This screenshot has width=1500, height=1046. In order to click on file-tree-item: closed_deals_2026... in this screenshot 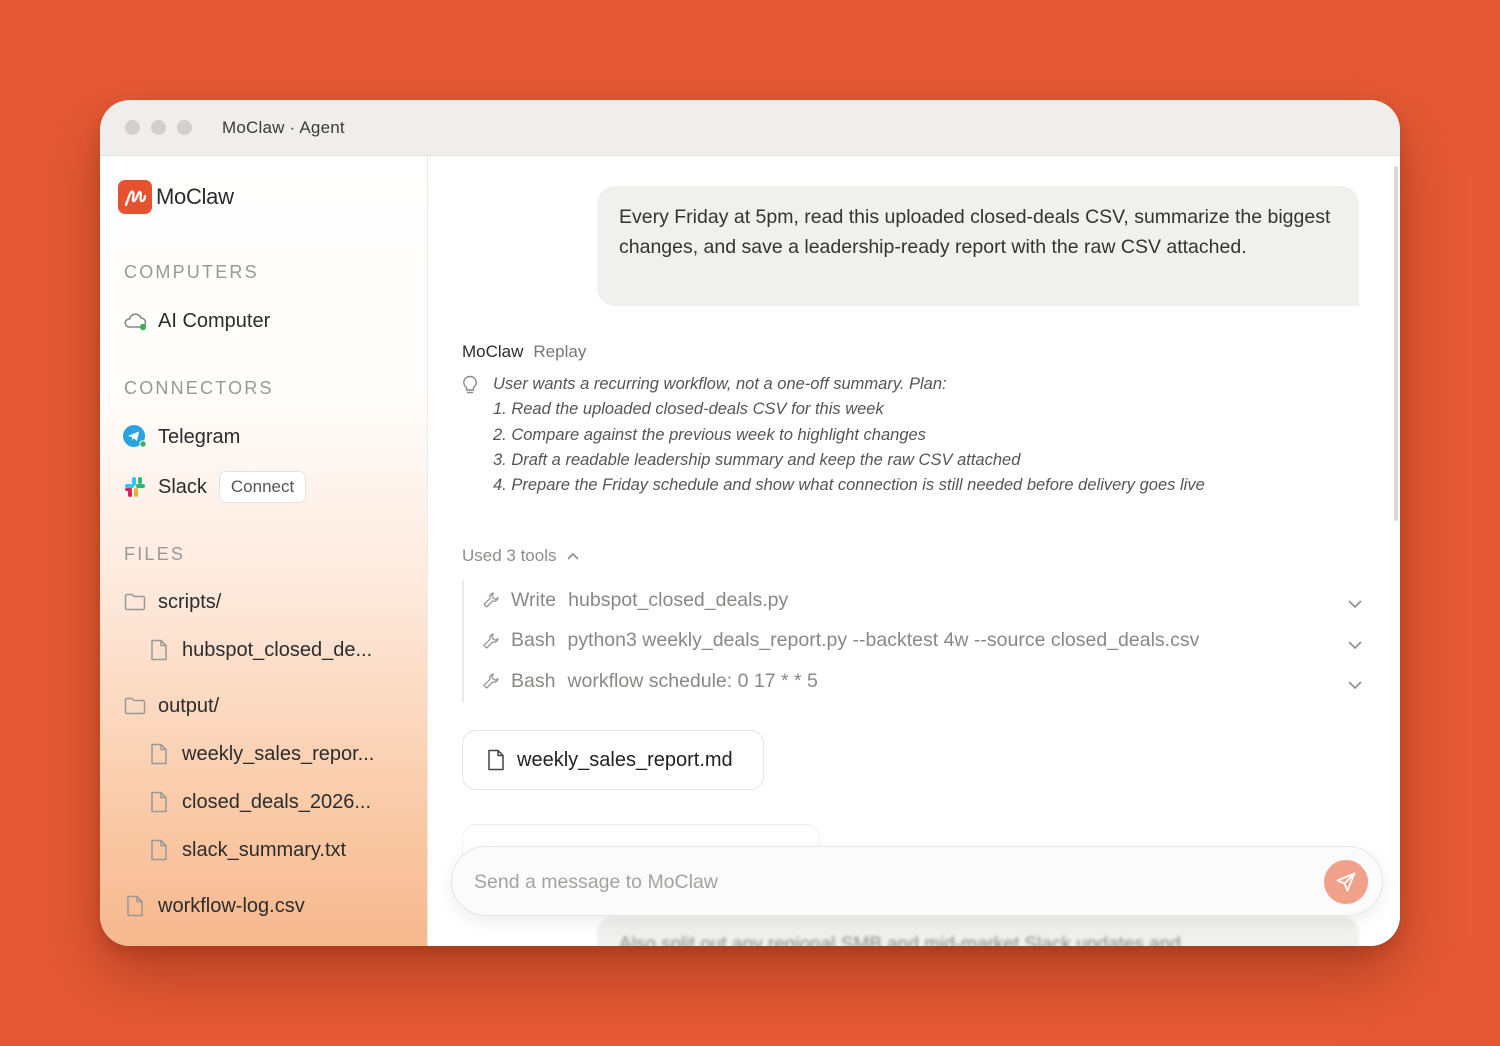, I will do `click(259, 802)`.